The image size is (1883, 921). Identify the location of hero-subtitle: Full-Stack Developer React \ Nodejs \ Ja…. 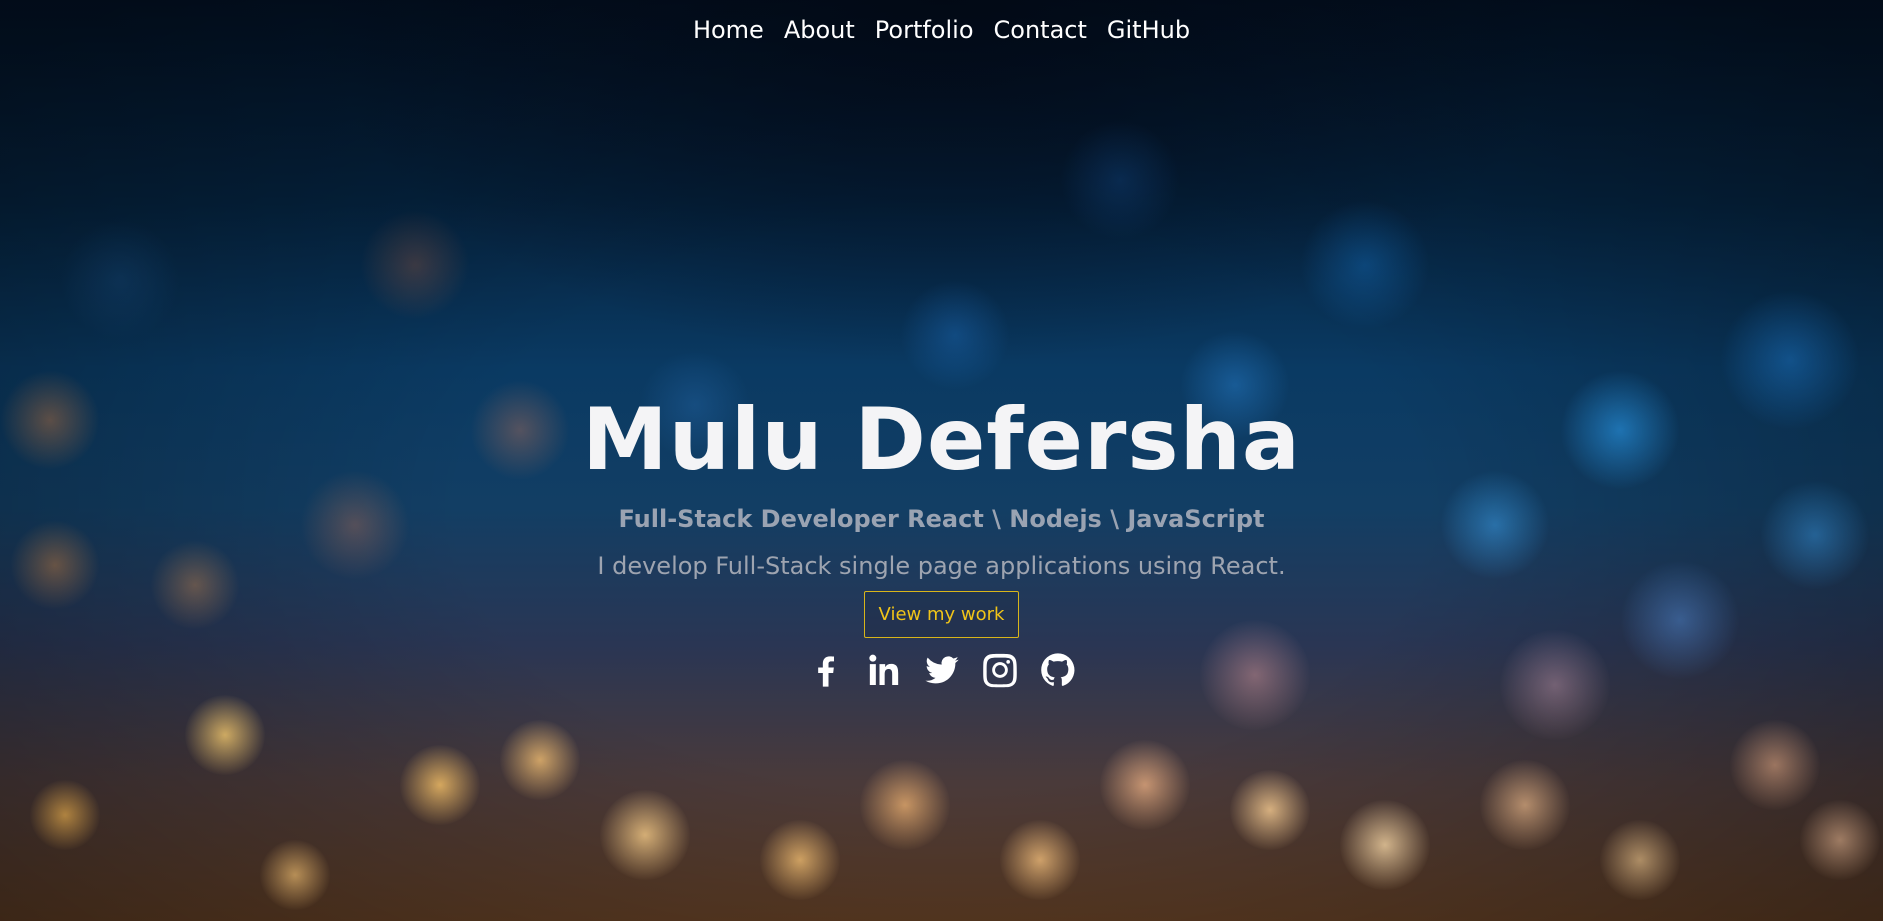
(941, 519).